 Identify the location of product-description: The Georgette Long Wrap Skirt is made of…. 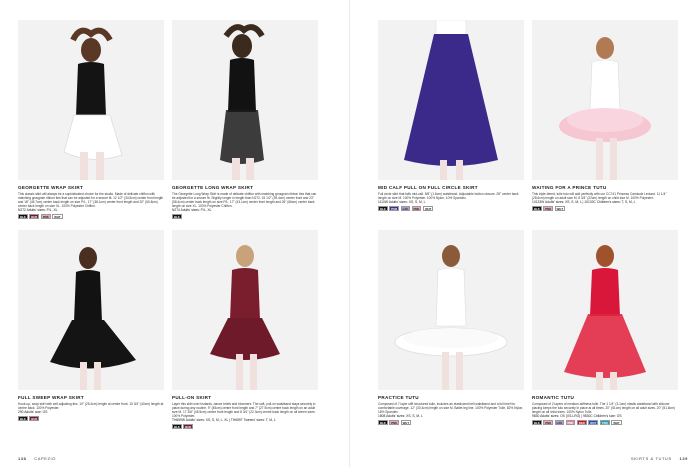
(244, 200).